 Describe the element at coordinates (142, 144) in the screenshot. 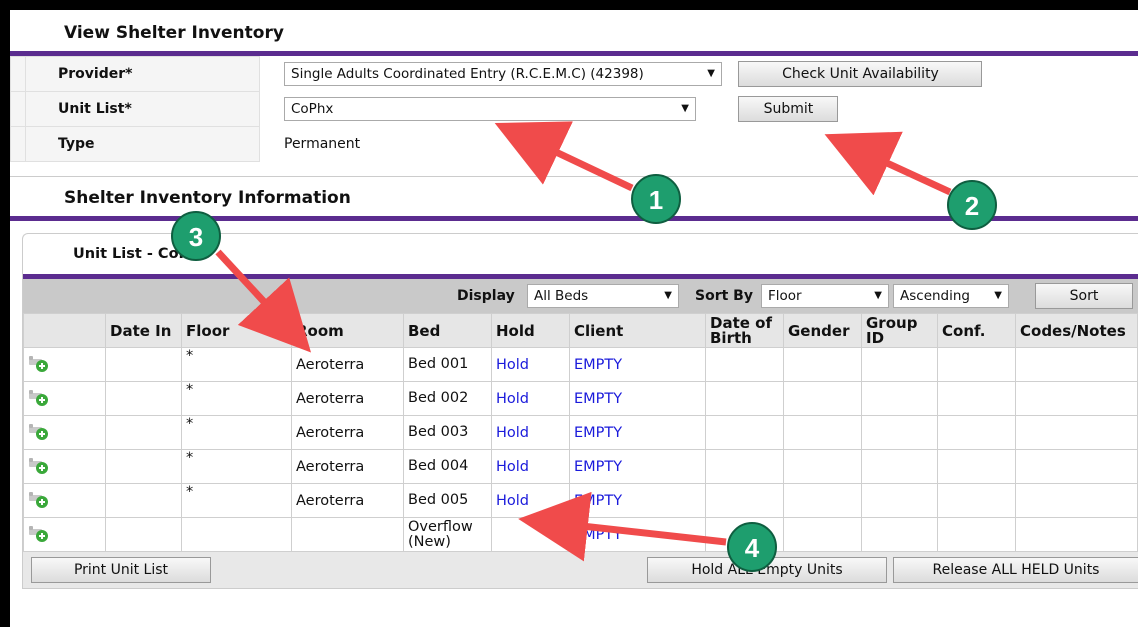

I see `type-label: Type` at that location.